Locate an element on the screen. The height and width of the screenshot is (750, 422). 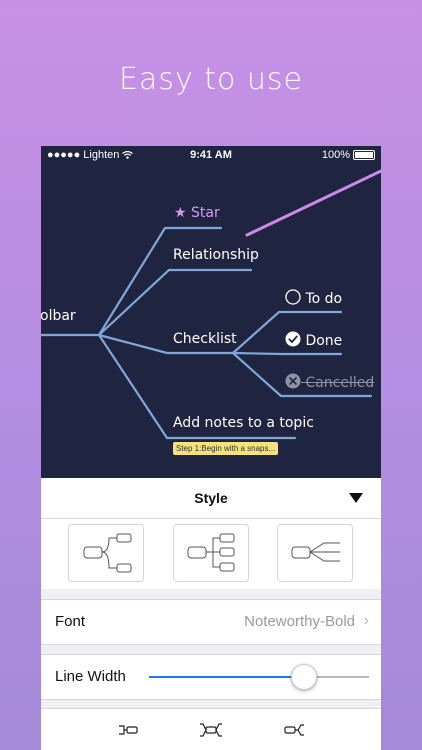
right-layout-icon is located at coordinates (211, 552).